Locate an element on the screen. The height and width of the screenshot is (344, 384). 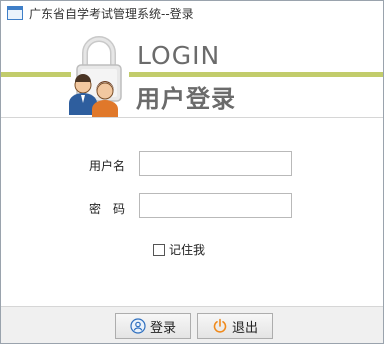
banner-title: LOGIN is located at coordinates (179, 55).